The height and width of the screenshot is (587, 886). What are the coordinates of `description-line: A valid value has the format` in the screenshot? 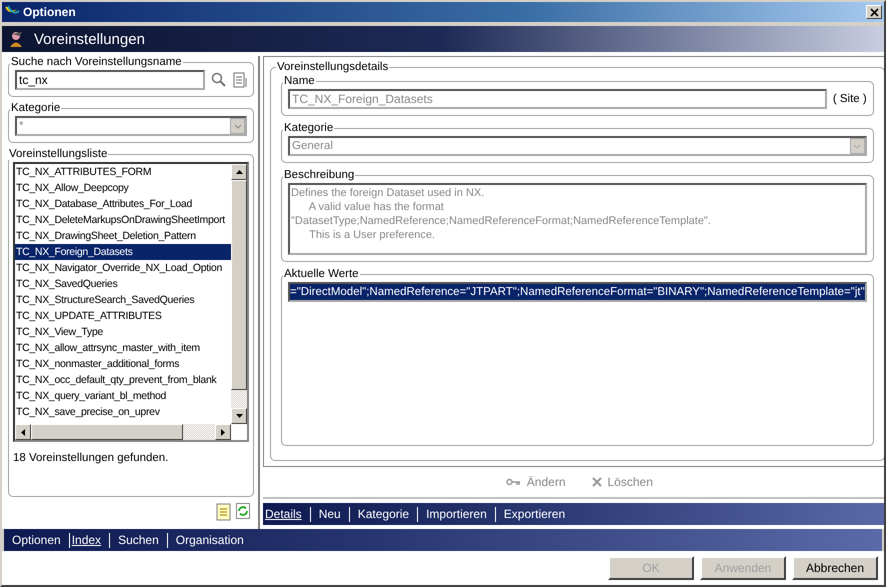 It's located at (376, 207).